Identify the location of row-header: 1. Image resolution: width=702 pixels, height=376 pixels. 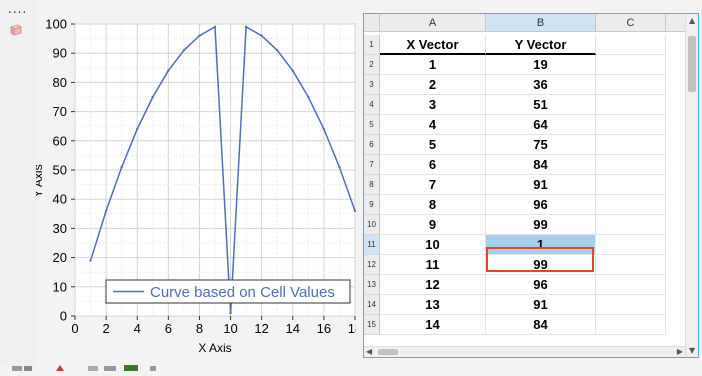
(372, 45).